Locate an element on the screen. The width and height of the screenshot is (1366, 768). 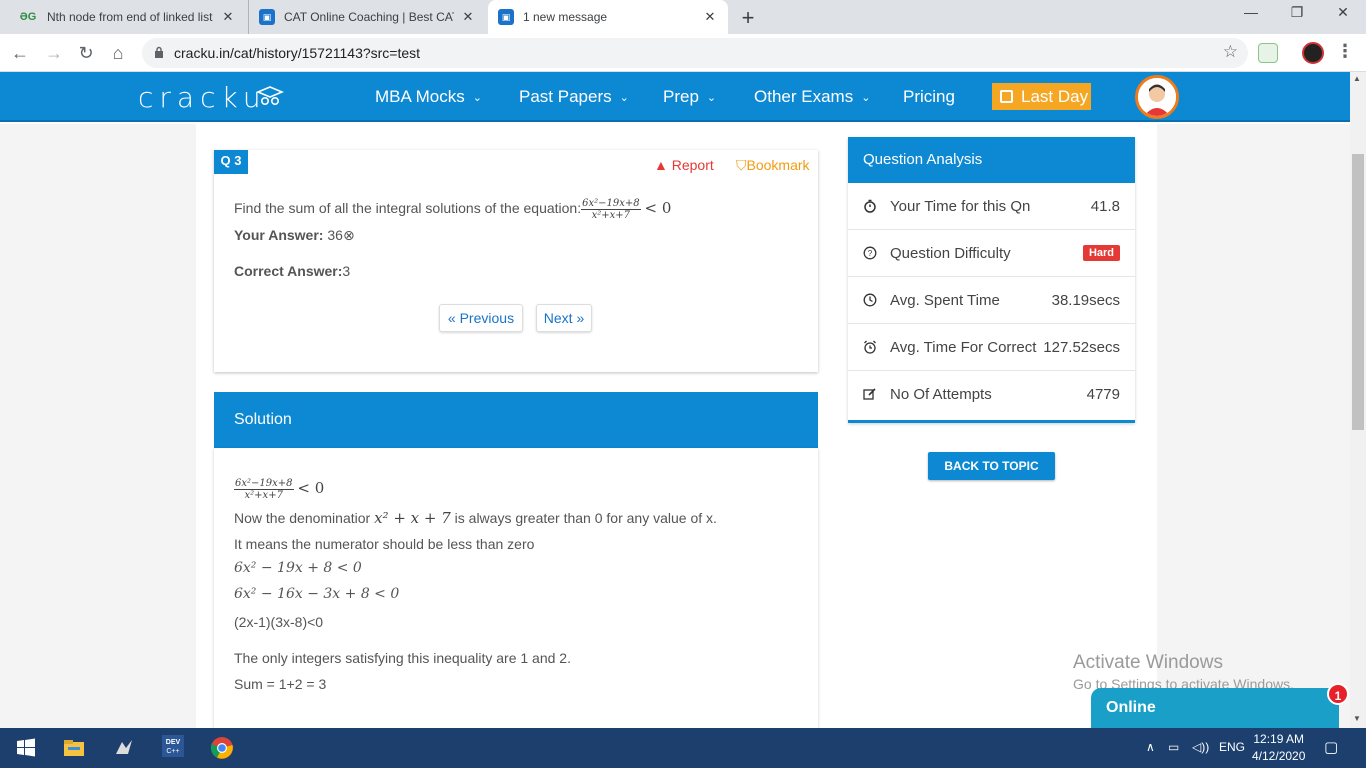
alarm-icon is located at coordinates (870, 347).